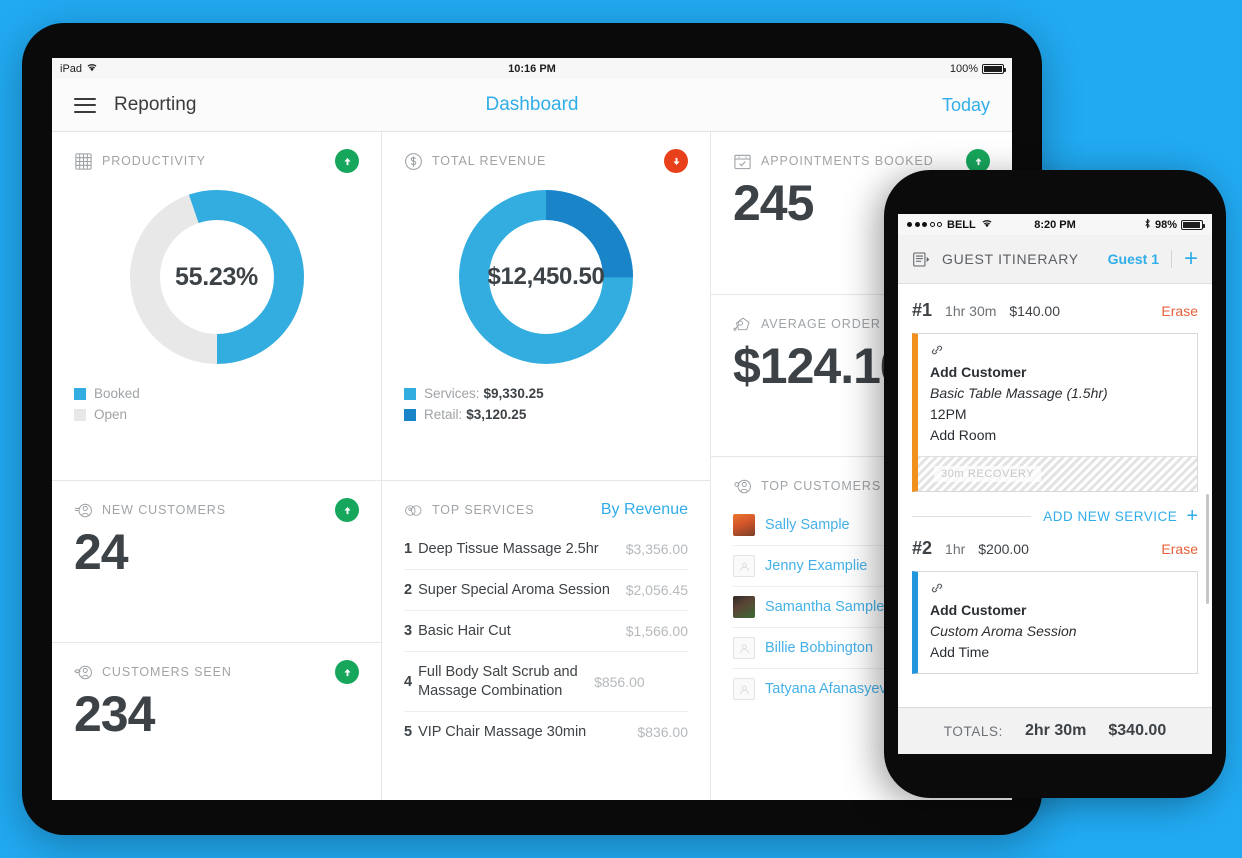 Image resolution: width=1242 pixels, height=858 pixels. I want to click on page-title: Reporting, so click(155, 104).